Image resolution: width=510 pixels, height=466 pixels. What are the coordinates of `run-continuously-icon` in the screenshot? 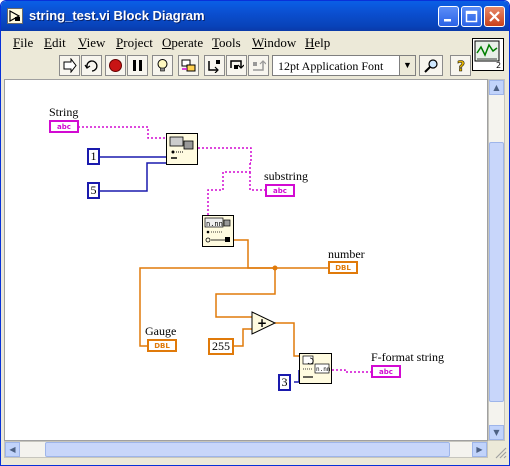 It's located at (91, 66).